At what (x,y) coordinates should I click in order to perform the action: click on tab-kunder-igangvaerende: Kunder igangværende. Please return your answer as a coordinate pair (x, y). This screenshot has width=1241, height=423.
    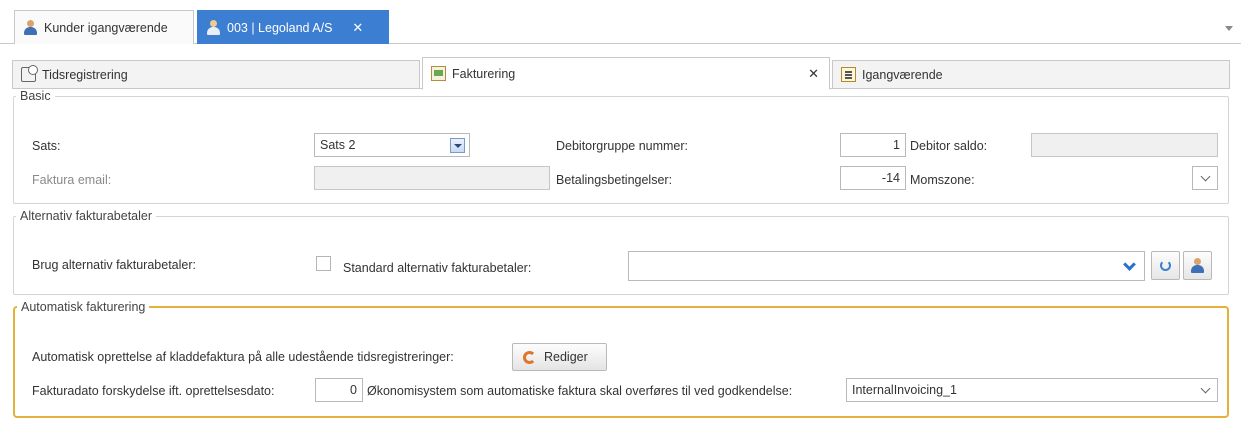
    Looking at the image, I should click on (104, 27).